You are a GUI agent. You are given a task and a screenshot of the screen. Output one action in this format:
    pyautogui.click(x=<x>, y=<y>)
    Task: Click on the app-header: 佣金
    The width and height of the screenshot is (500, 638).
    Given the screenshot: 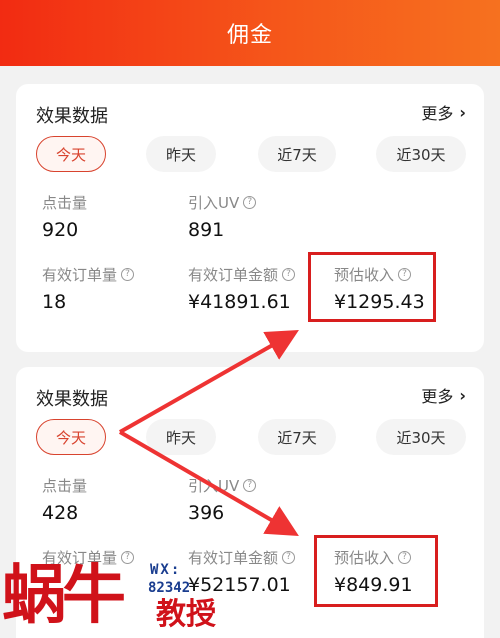 What is the action you would take?
    pyautogui.click(x=250, y=33)
    